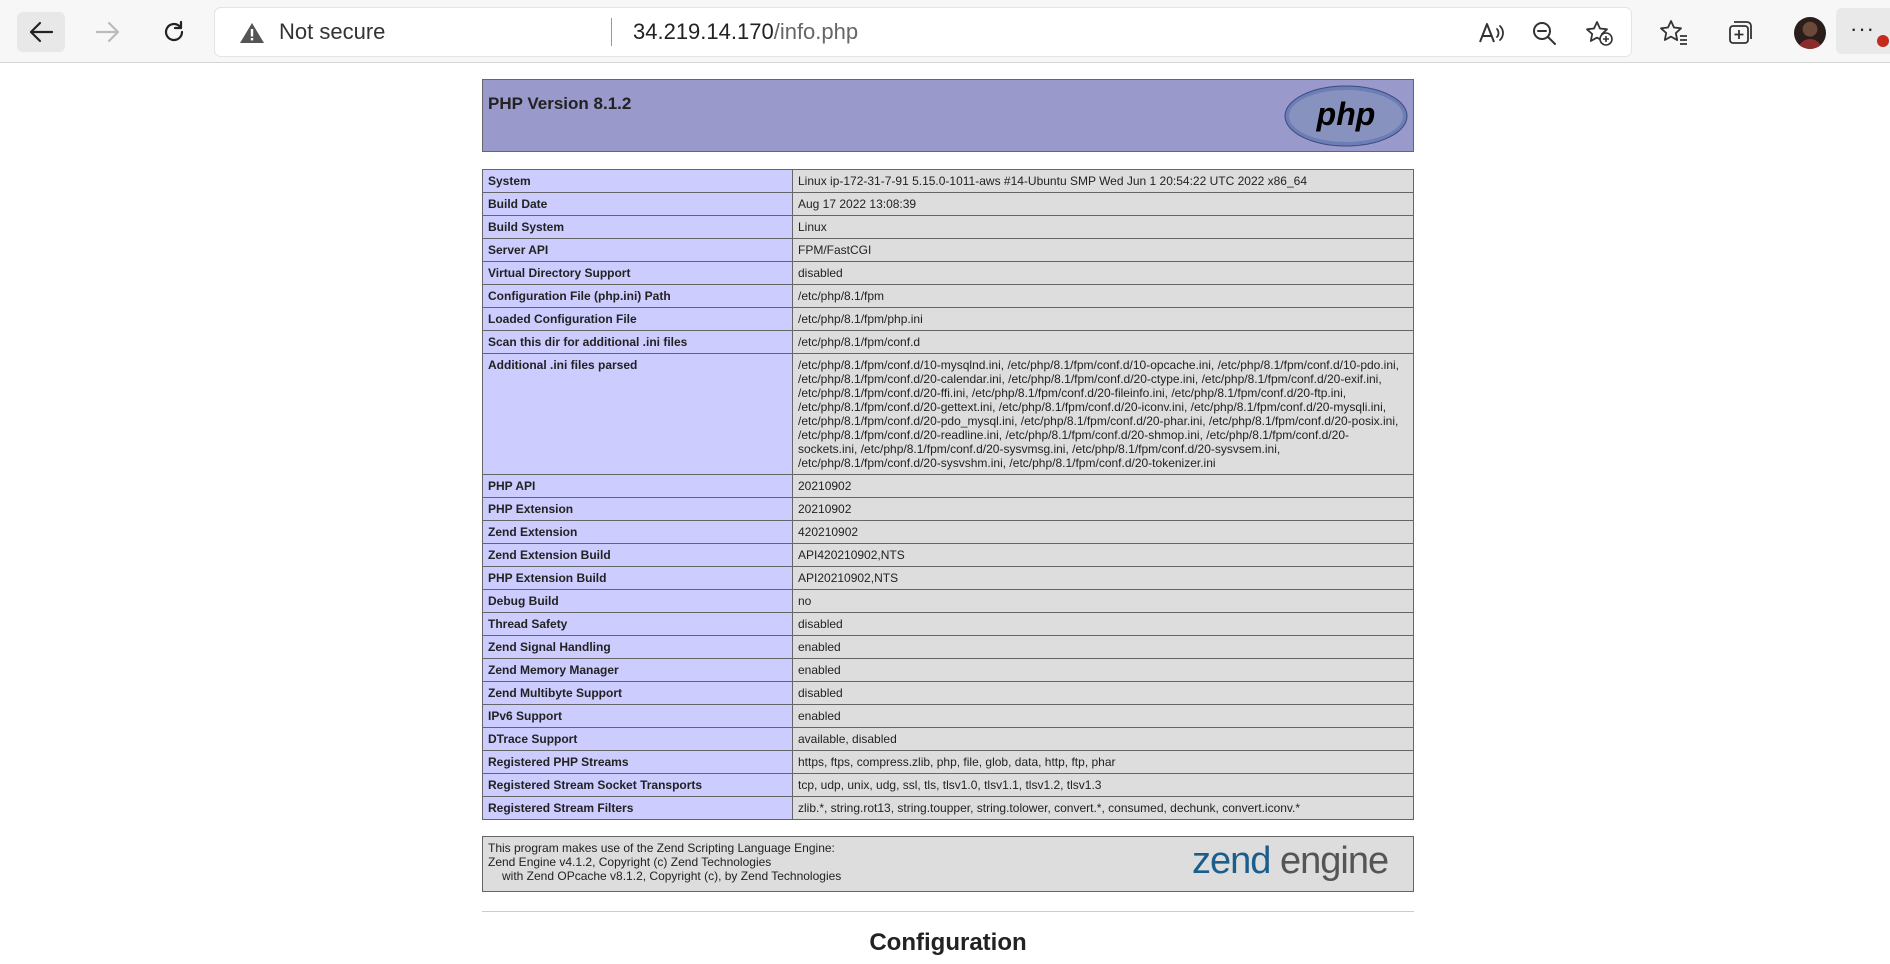  I want to click on info-key: Zend Memory Manager, so click(637, 670).